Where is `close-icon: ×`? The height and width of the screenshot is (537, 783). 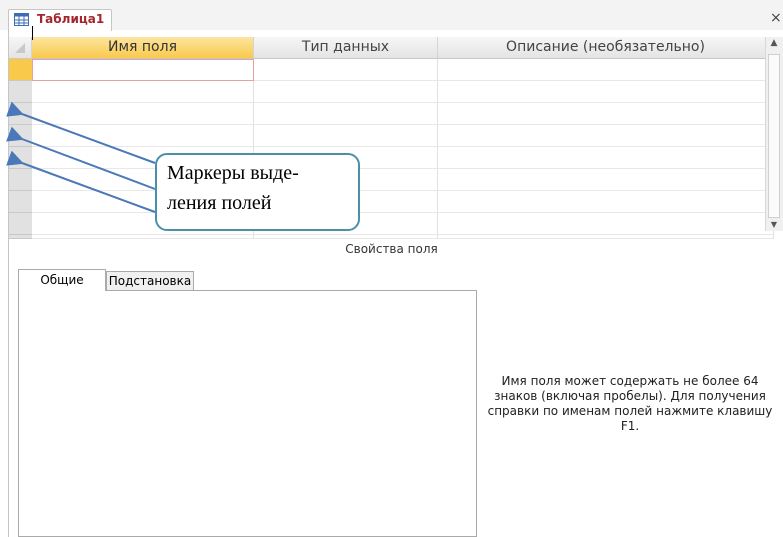
close-icon: × is located at coordinates (776, 18).